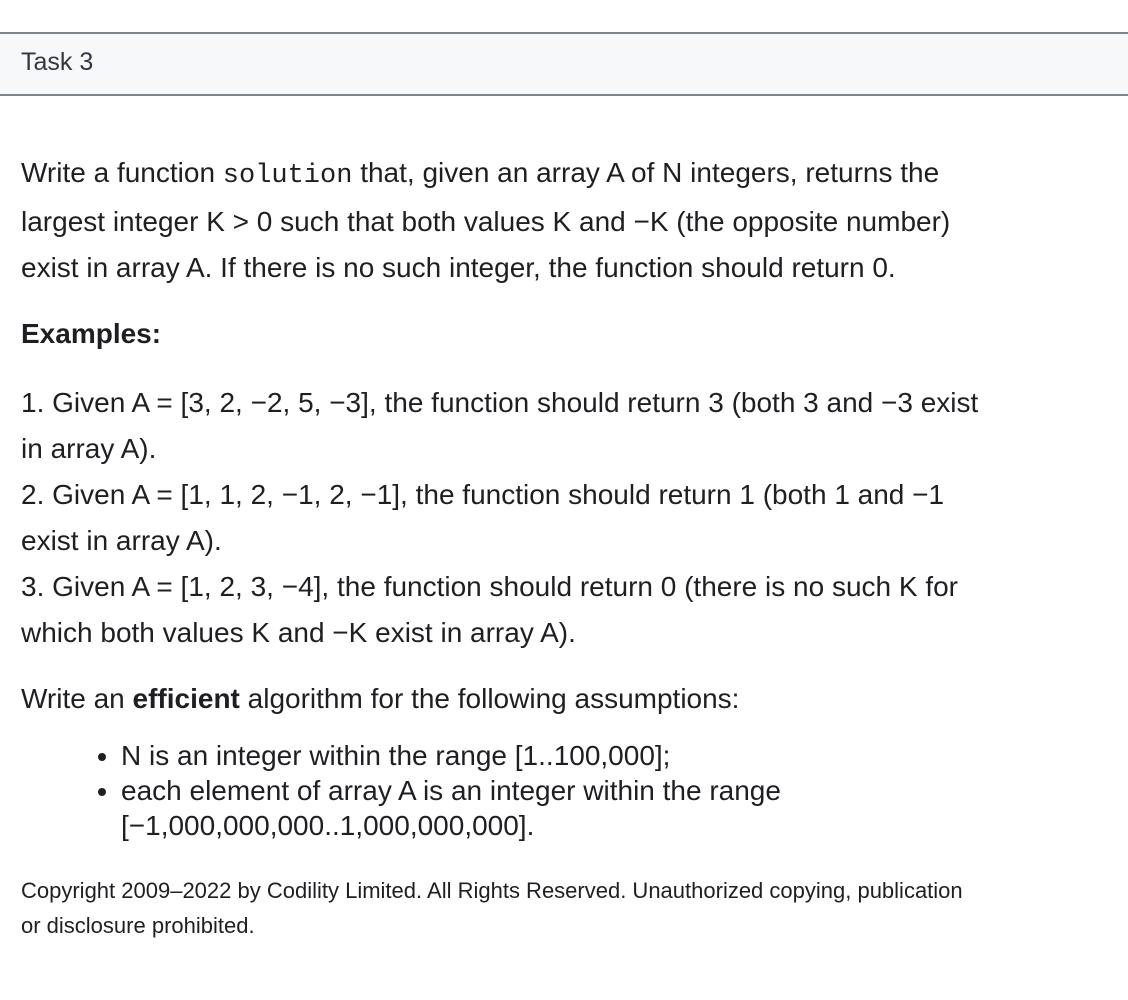 The image size is (1128, 1000). I want to click on efficient-bold: efficient, so click(186, 698).